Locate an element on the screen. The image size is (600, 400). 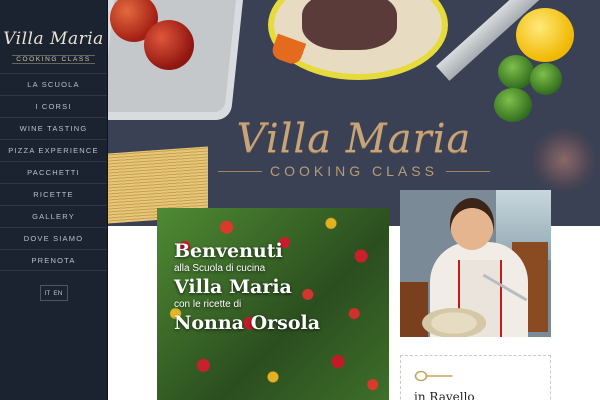
site-logo: Villa Maria COOKING CLASS is located at coordinates (53, 35).